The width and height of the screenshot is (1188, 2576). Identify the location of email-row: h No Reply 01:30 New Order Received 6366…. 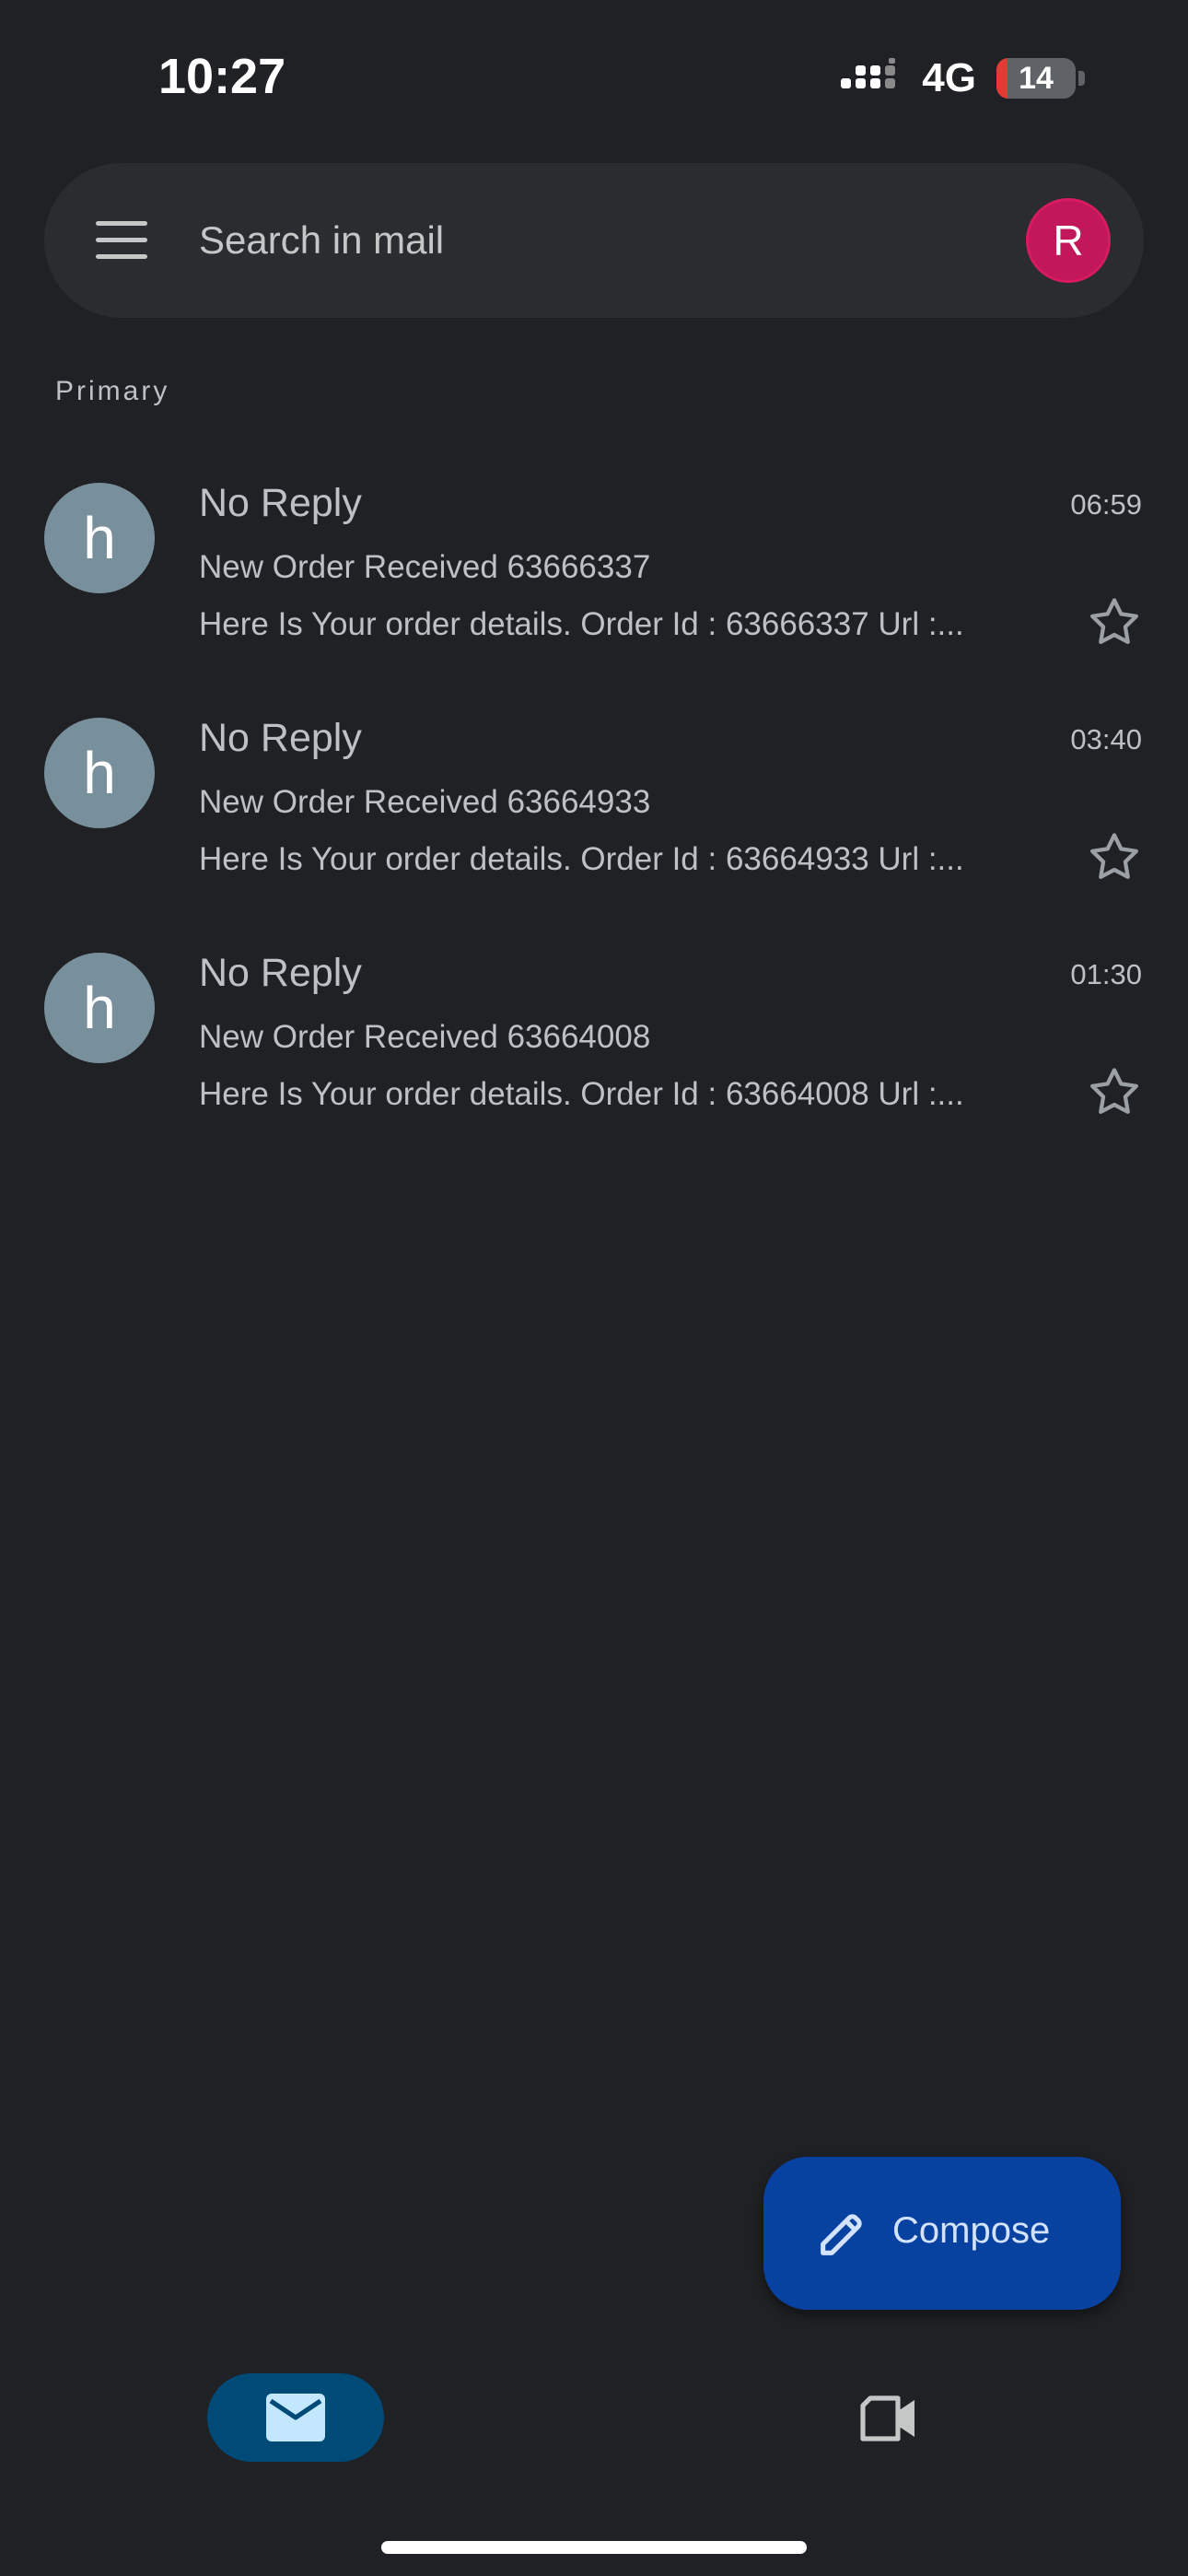
(594, 1040).